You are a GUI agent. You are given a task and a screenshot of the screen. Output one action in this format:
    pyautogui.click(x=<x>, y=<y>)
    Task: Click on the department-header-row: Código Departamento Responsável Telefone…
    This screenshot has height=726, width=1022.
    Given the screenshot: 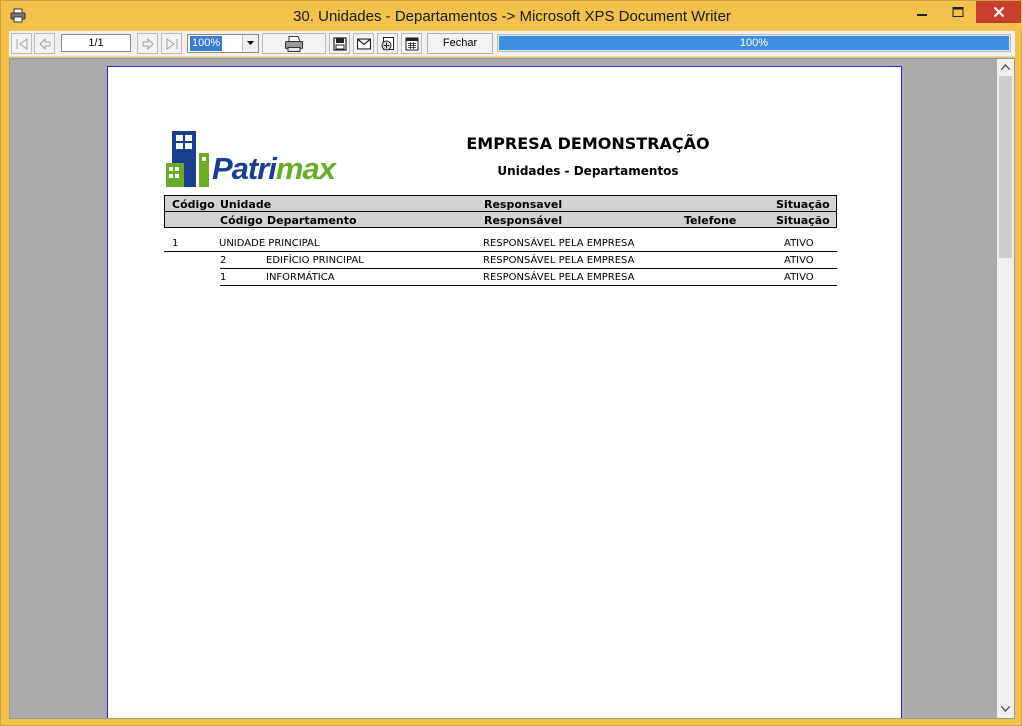 What is the action you would take?
    pyautogui.click(x=500, y=219)
    